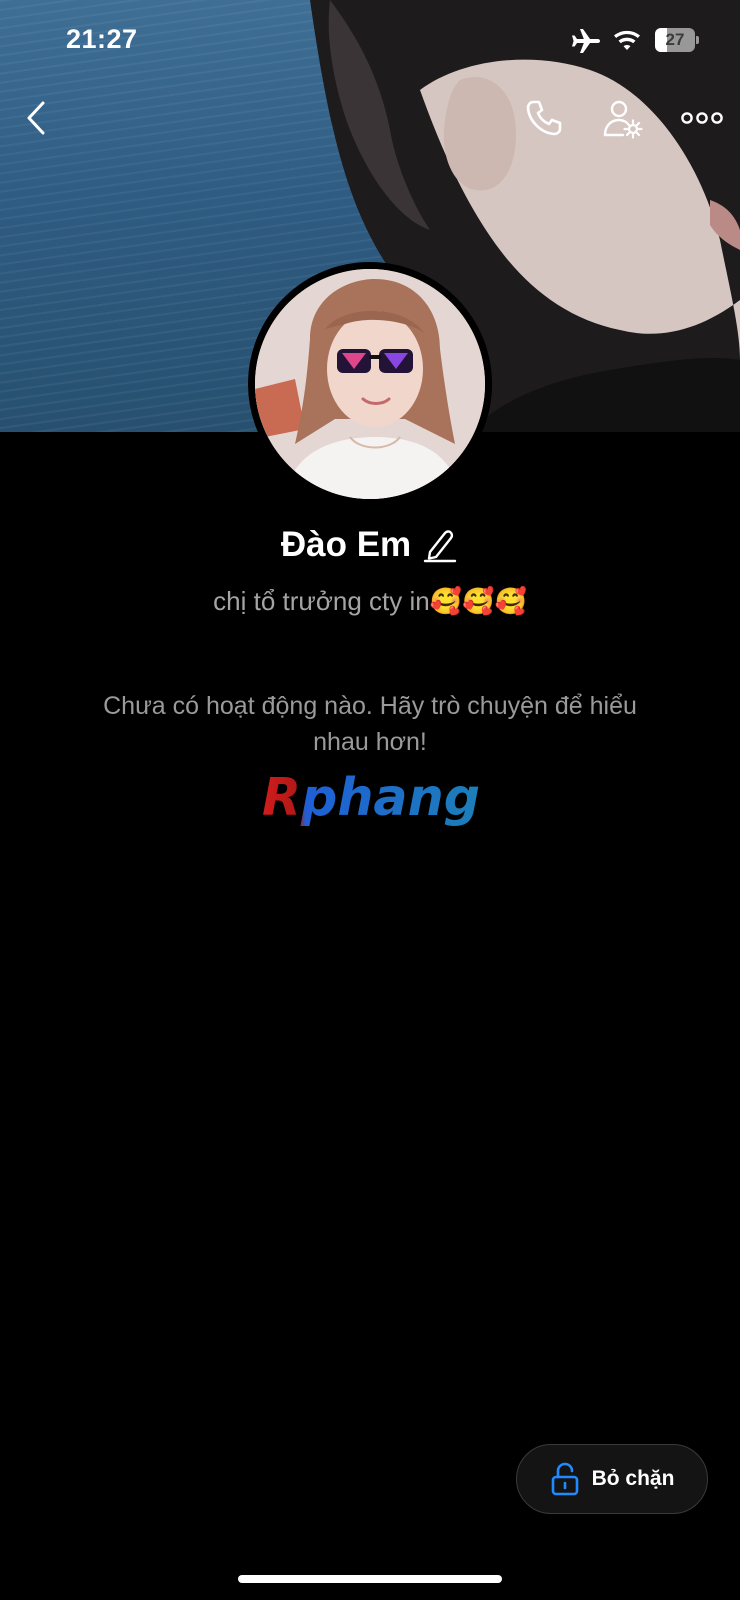  I want to click on home-indicator, so click(370, 1579).